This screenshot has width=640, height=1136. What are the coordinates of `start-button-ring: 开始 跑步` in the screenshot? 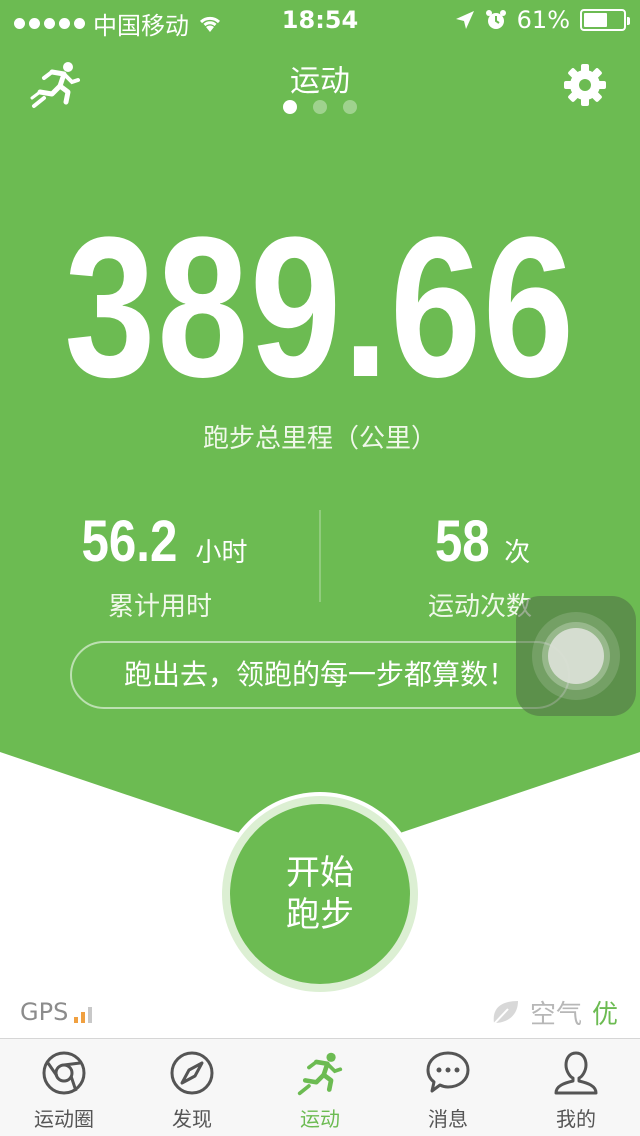 It's located at (320, 894).